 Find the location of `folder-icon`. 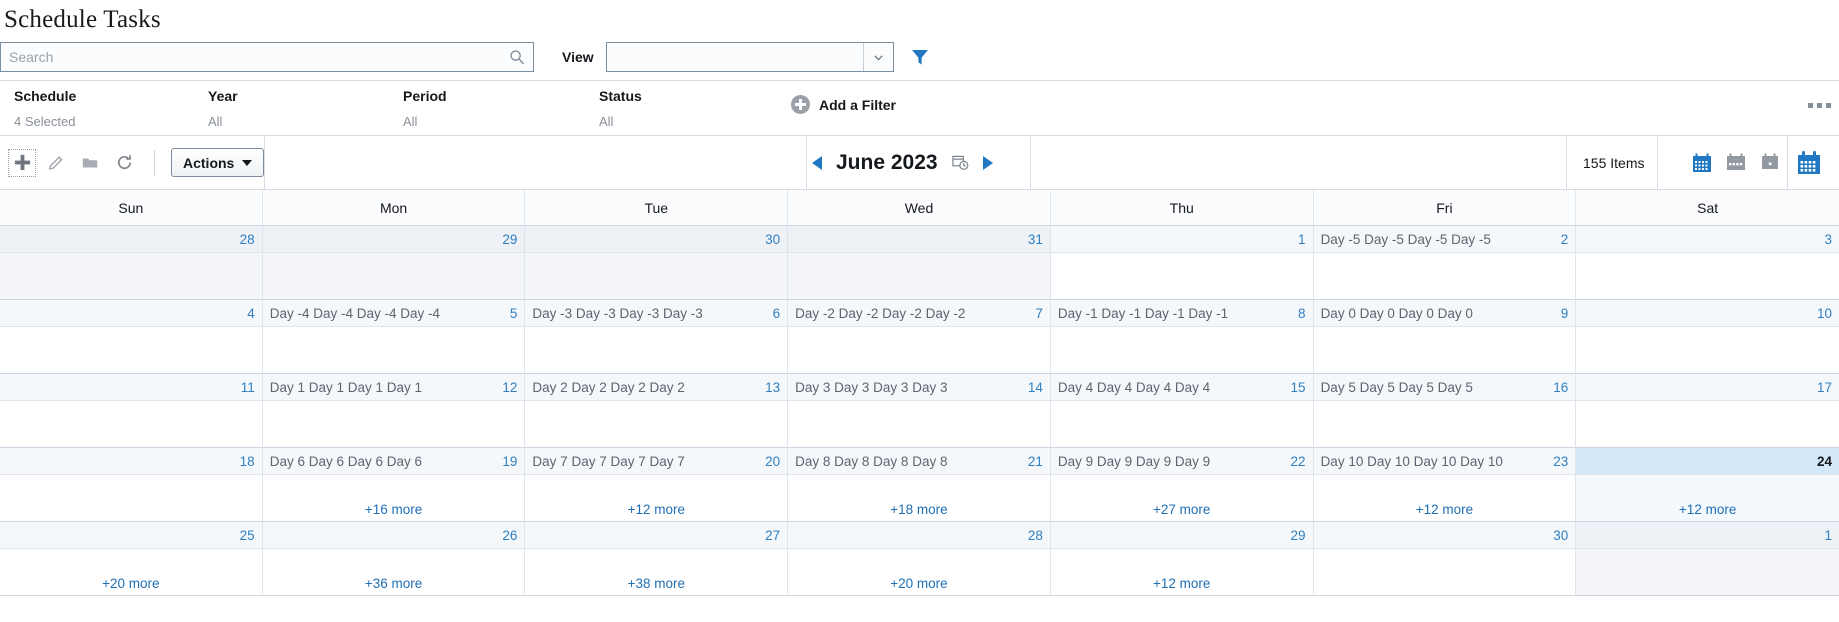

folder-icon is located at coordinates (90, 163).